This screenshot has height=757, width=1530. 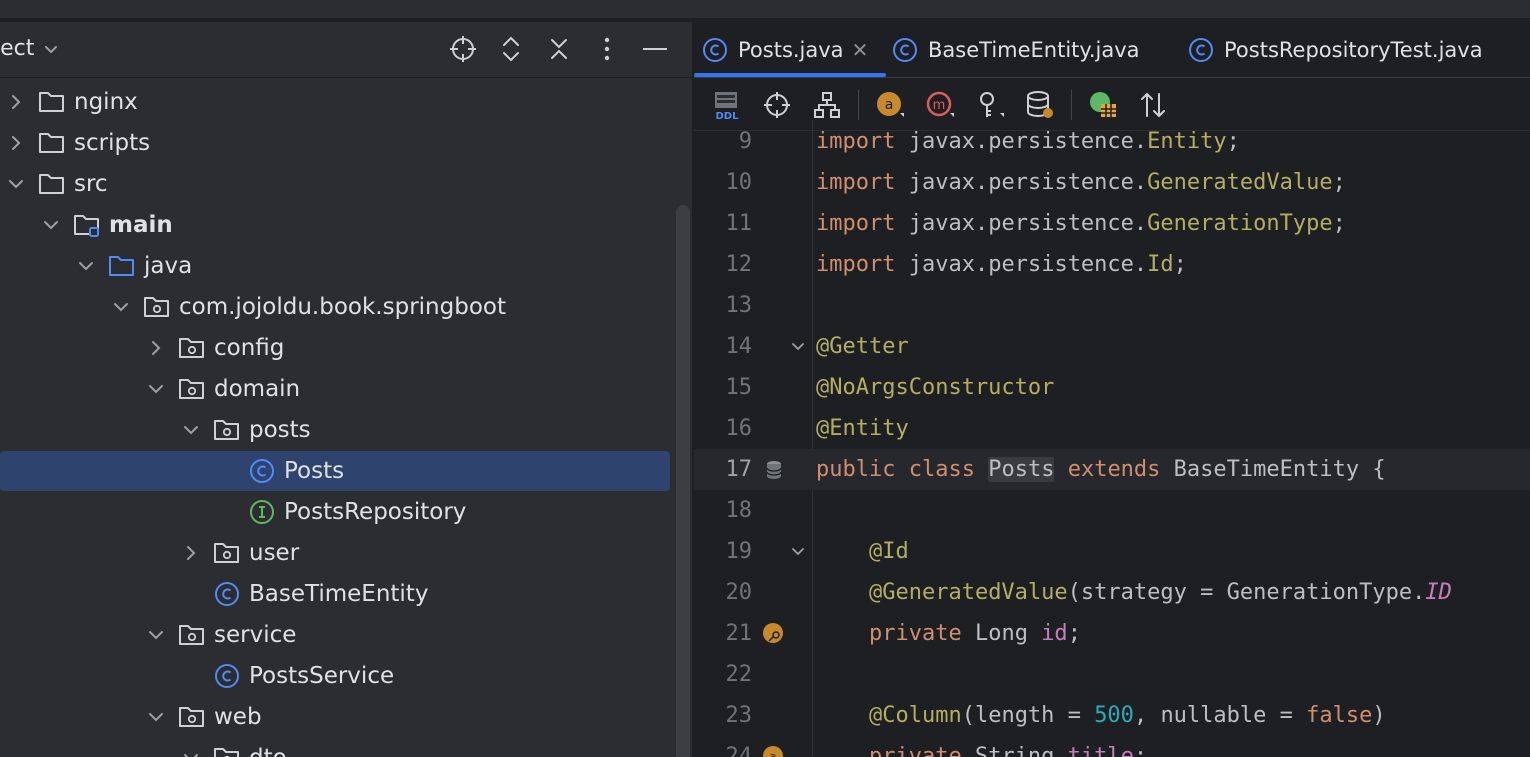 What do you see at coordinates (1112, 305) in the screenshot?
I see `code-line: 13` at bounding box center [1112, 305].